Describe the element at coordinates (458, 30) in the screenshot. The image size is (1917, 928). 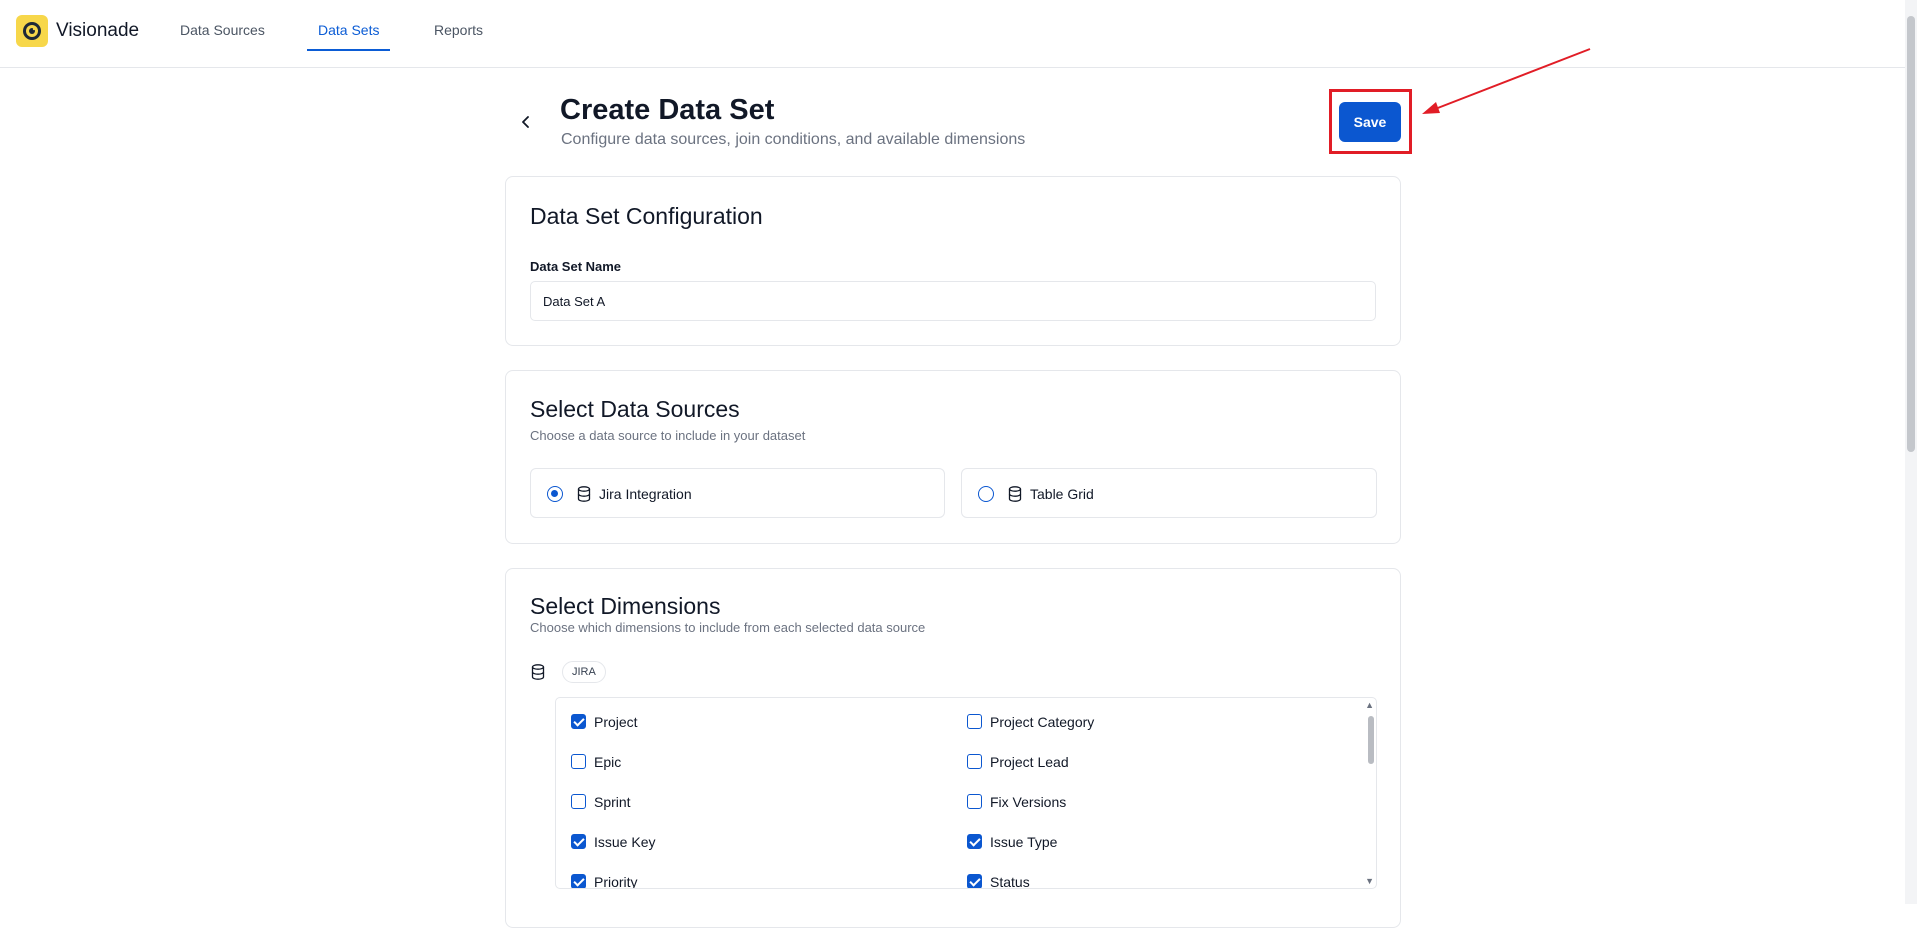
I see `tab-reports: Reports` at that location.